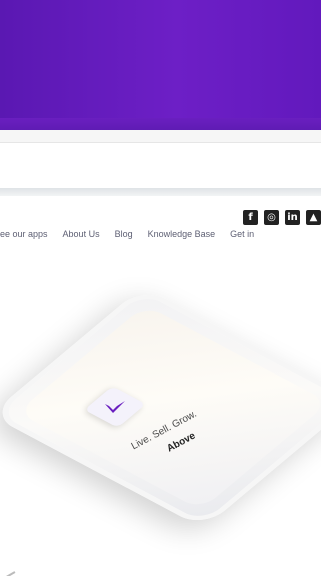  Describe the element at coordinates (124, 234) in the screenshot. I see `nav-item-blog: Blog` at that location.